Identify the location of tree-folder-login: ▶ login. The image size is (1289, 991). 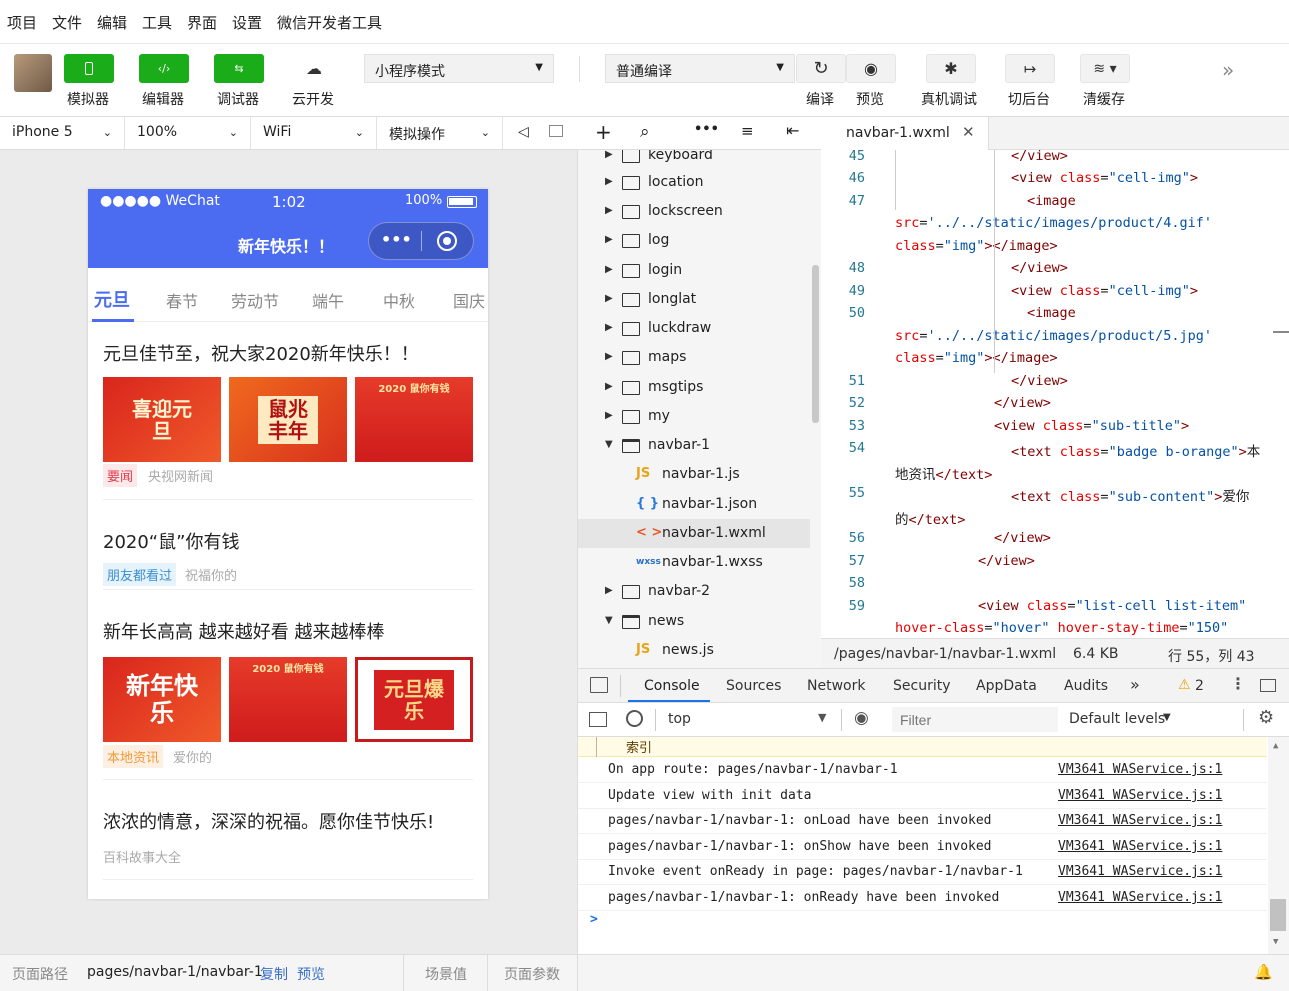
(694, 270).